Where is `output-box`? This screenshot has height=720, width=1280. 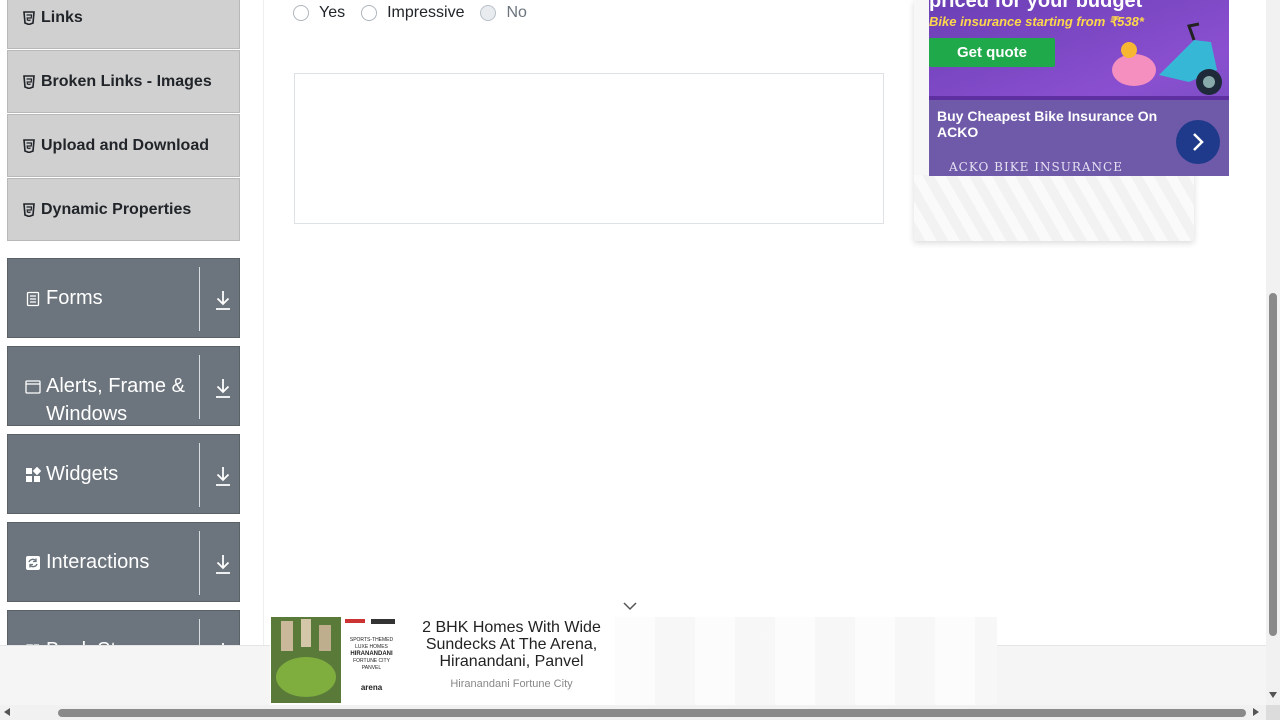 output-box is located at coordinates (589, 148).